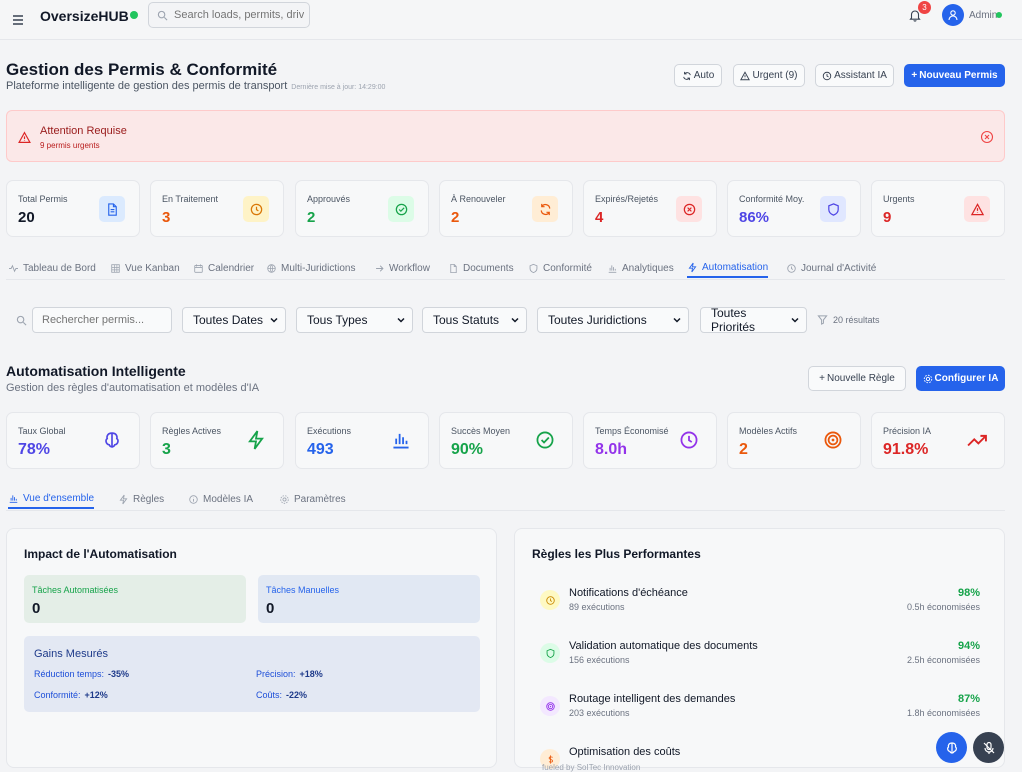 The height and width of the screenshot is (772, 1022). What do you see at coordinates (337, 320) in the screenshot?
I see `types-value: Tous Types` at bounding box center [337, 320].